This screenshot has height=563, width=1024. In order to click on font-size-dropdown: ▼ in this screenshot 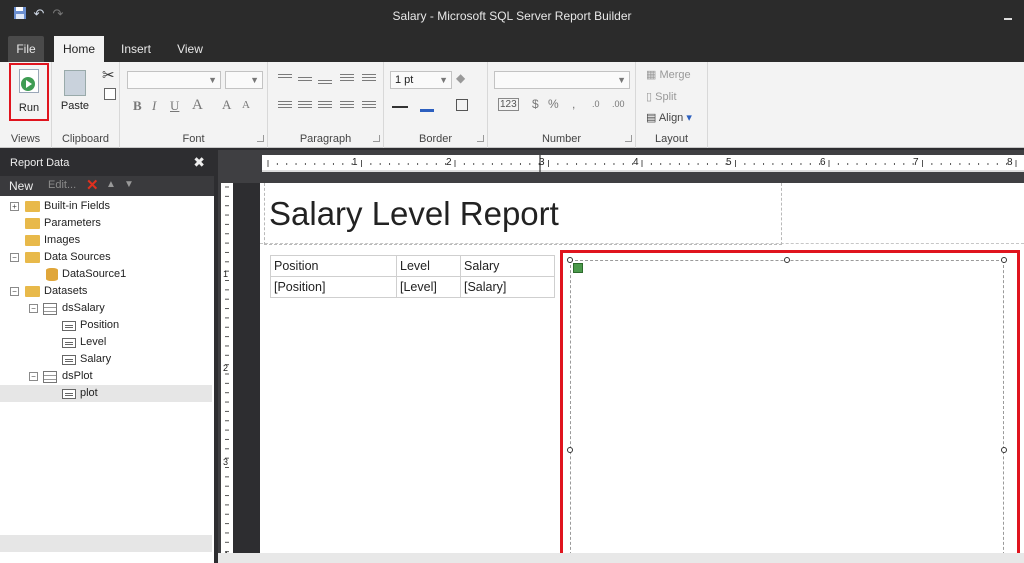, I will do `click(244, 80)`.